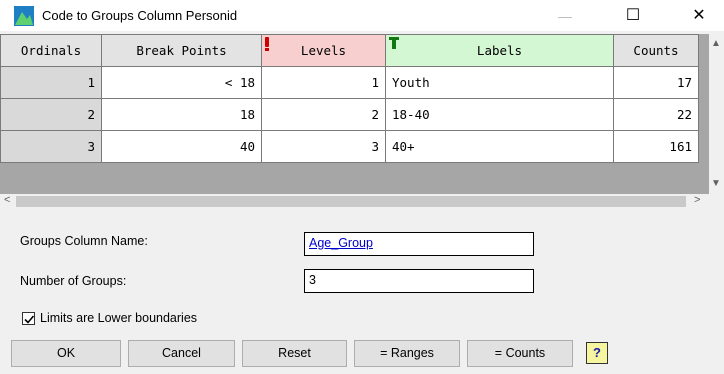  I want to click on break-point-cell: 18, so click(181, 114).